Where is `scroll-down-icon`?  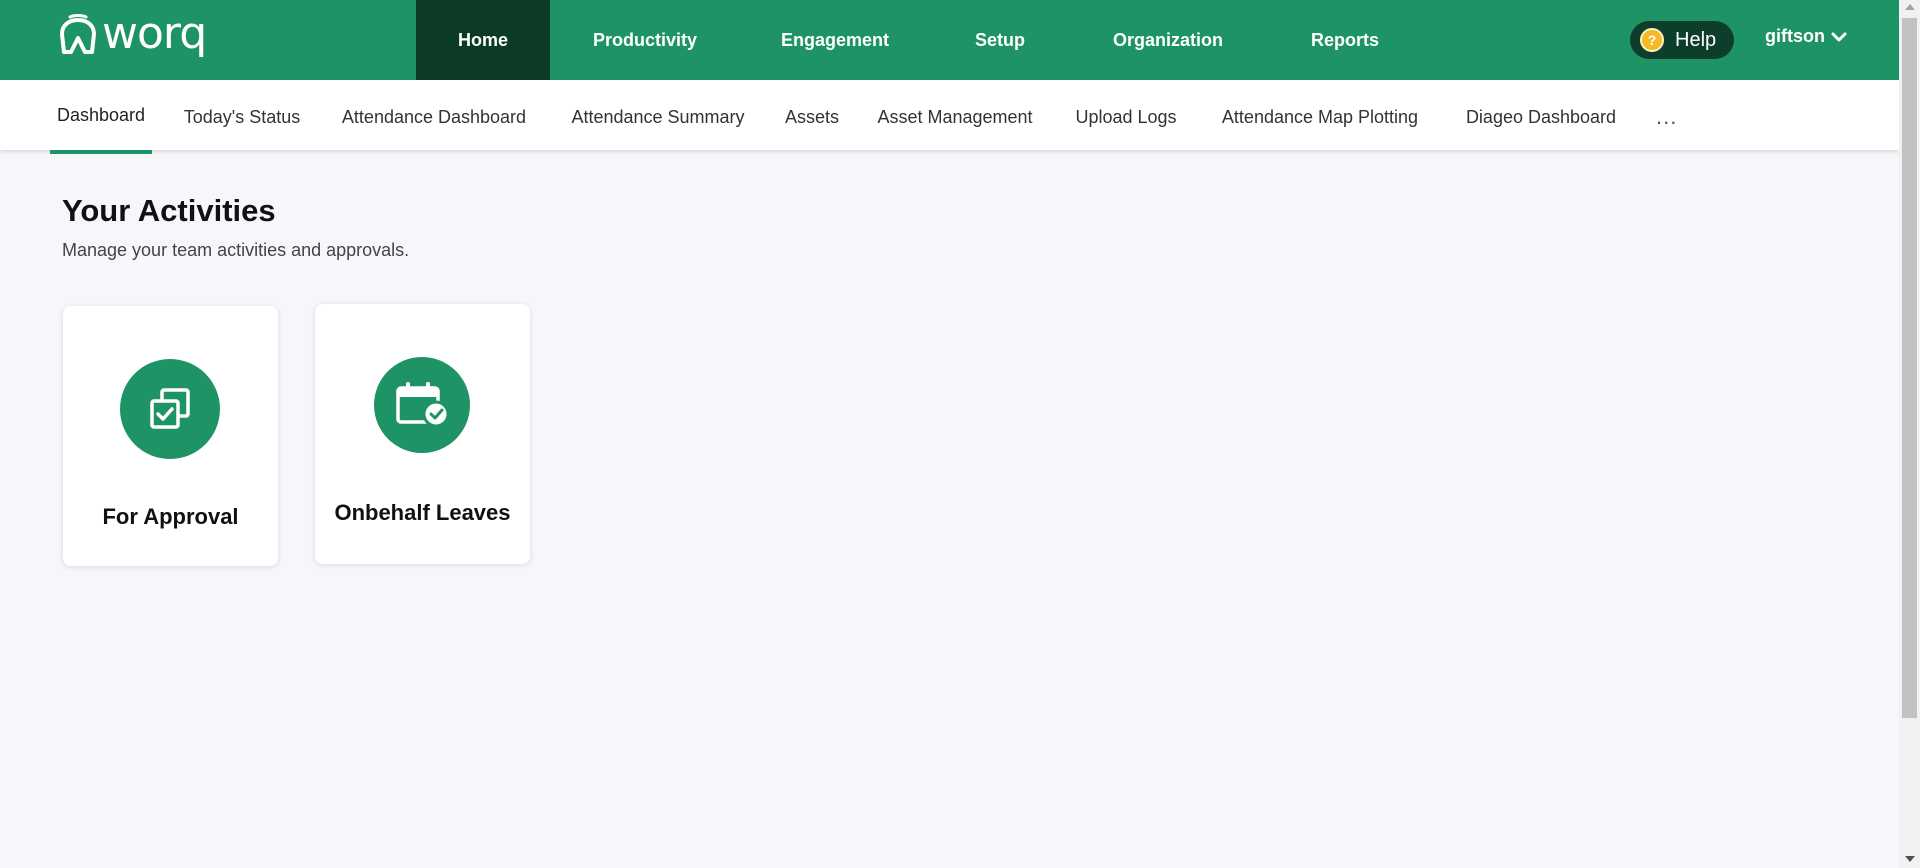 scroll-down-icon is located at coordinates (1910, 859).